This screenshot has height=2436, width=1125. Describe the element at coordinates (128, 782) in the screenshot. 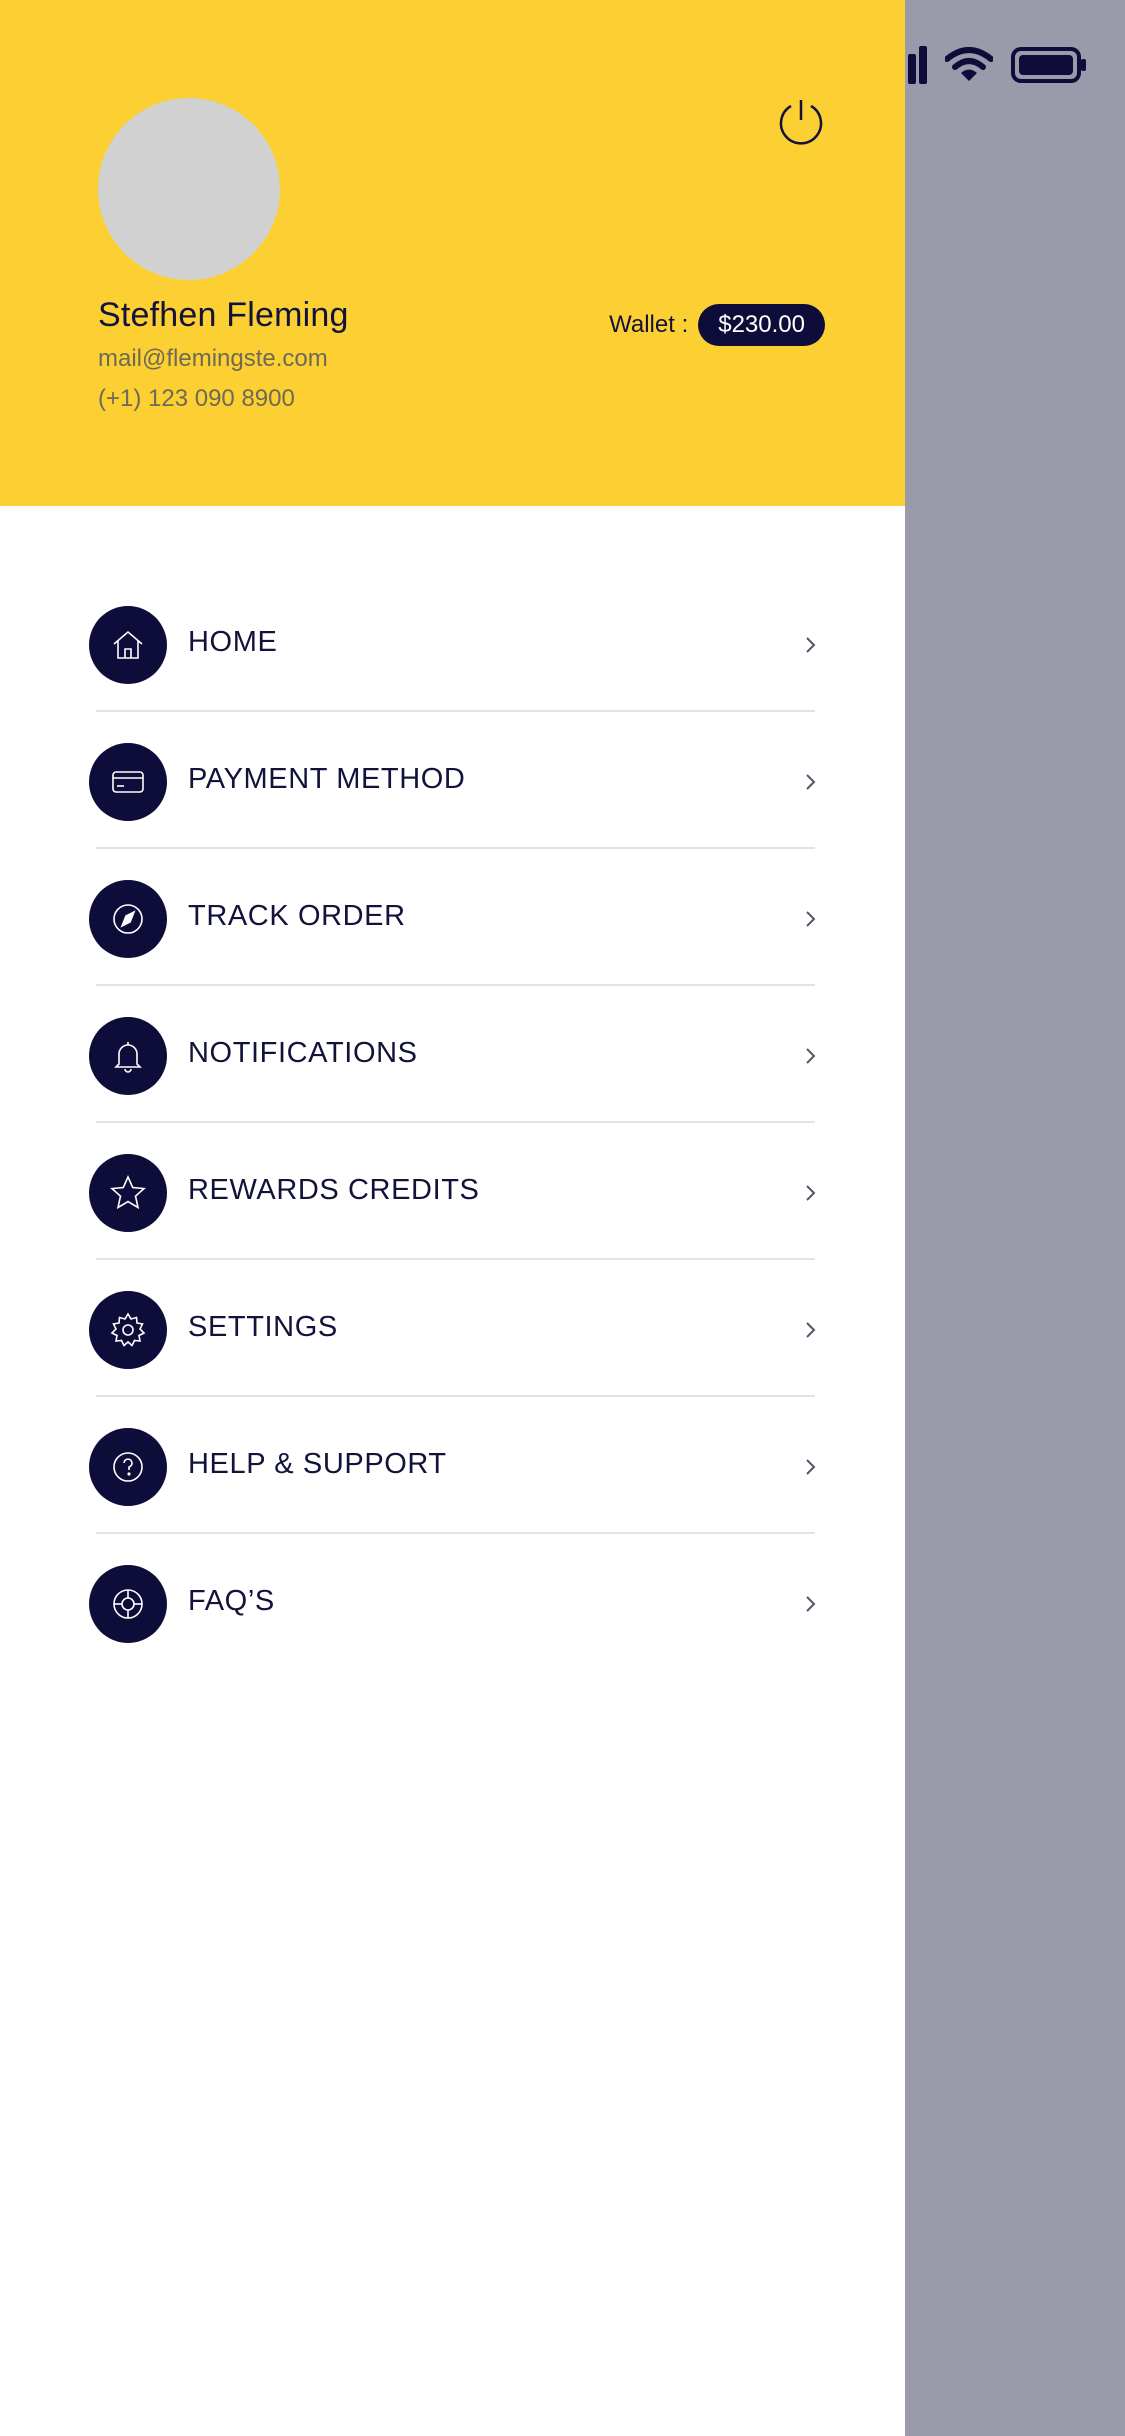

I see `credit-card-icon` at that location.